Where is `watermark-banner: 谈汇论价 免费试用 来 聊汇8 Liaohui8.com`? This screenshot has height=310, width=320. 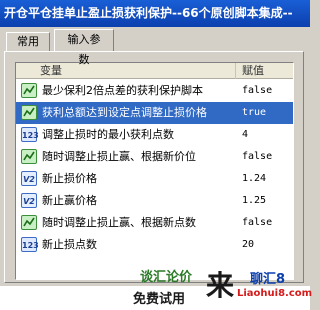
watermark-banner: 谈汇论价 免费试用 来 聊汇8 Liaohui8.com is located at coordinates (156, 289).